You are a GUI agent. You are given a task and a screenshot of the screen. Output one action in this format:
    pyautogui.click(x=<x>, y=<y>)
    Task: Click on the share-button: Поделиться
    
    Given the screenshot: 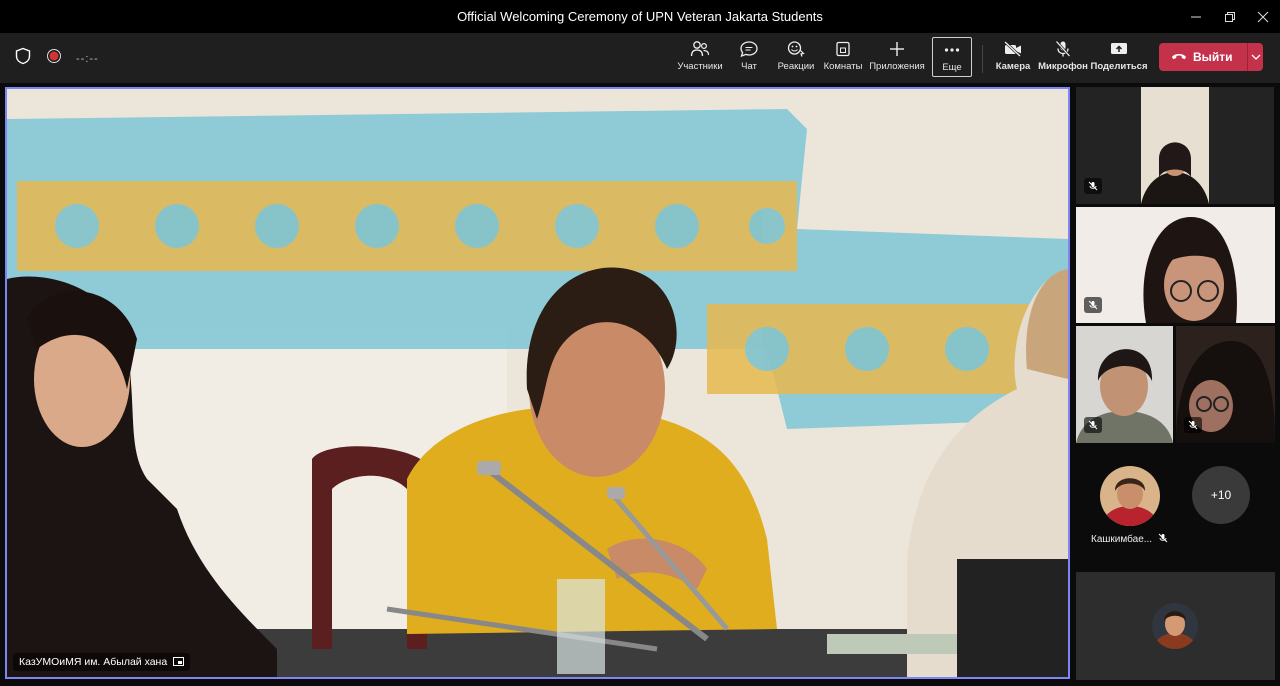 What is the action you would take?
    pyautogui.click(x=1119, y=58)
    